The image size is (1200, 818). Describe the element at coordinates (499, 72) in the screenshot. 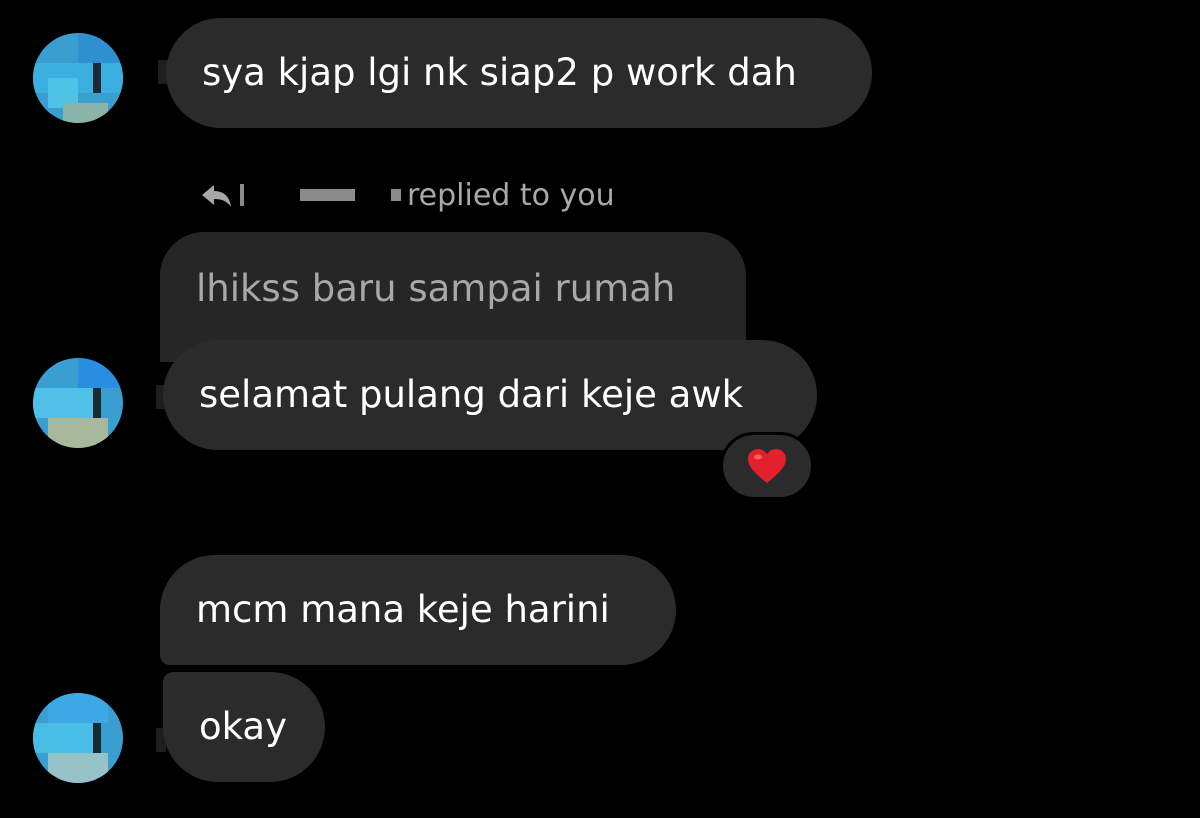

I see `message-text: sya kjap lgi nk siap2 p work dah` at that location.